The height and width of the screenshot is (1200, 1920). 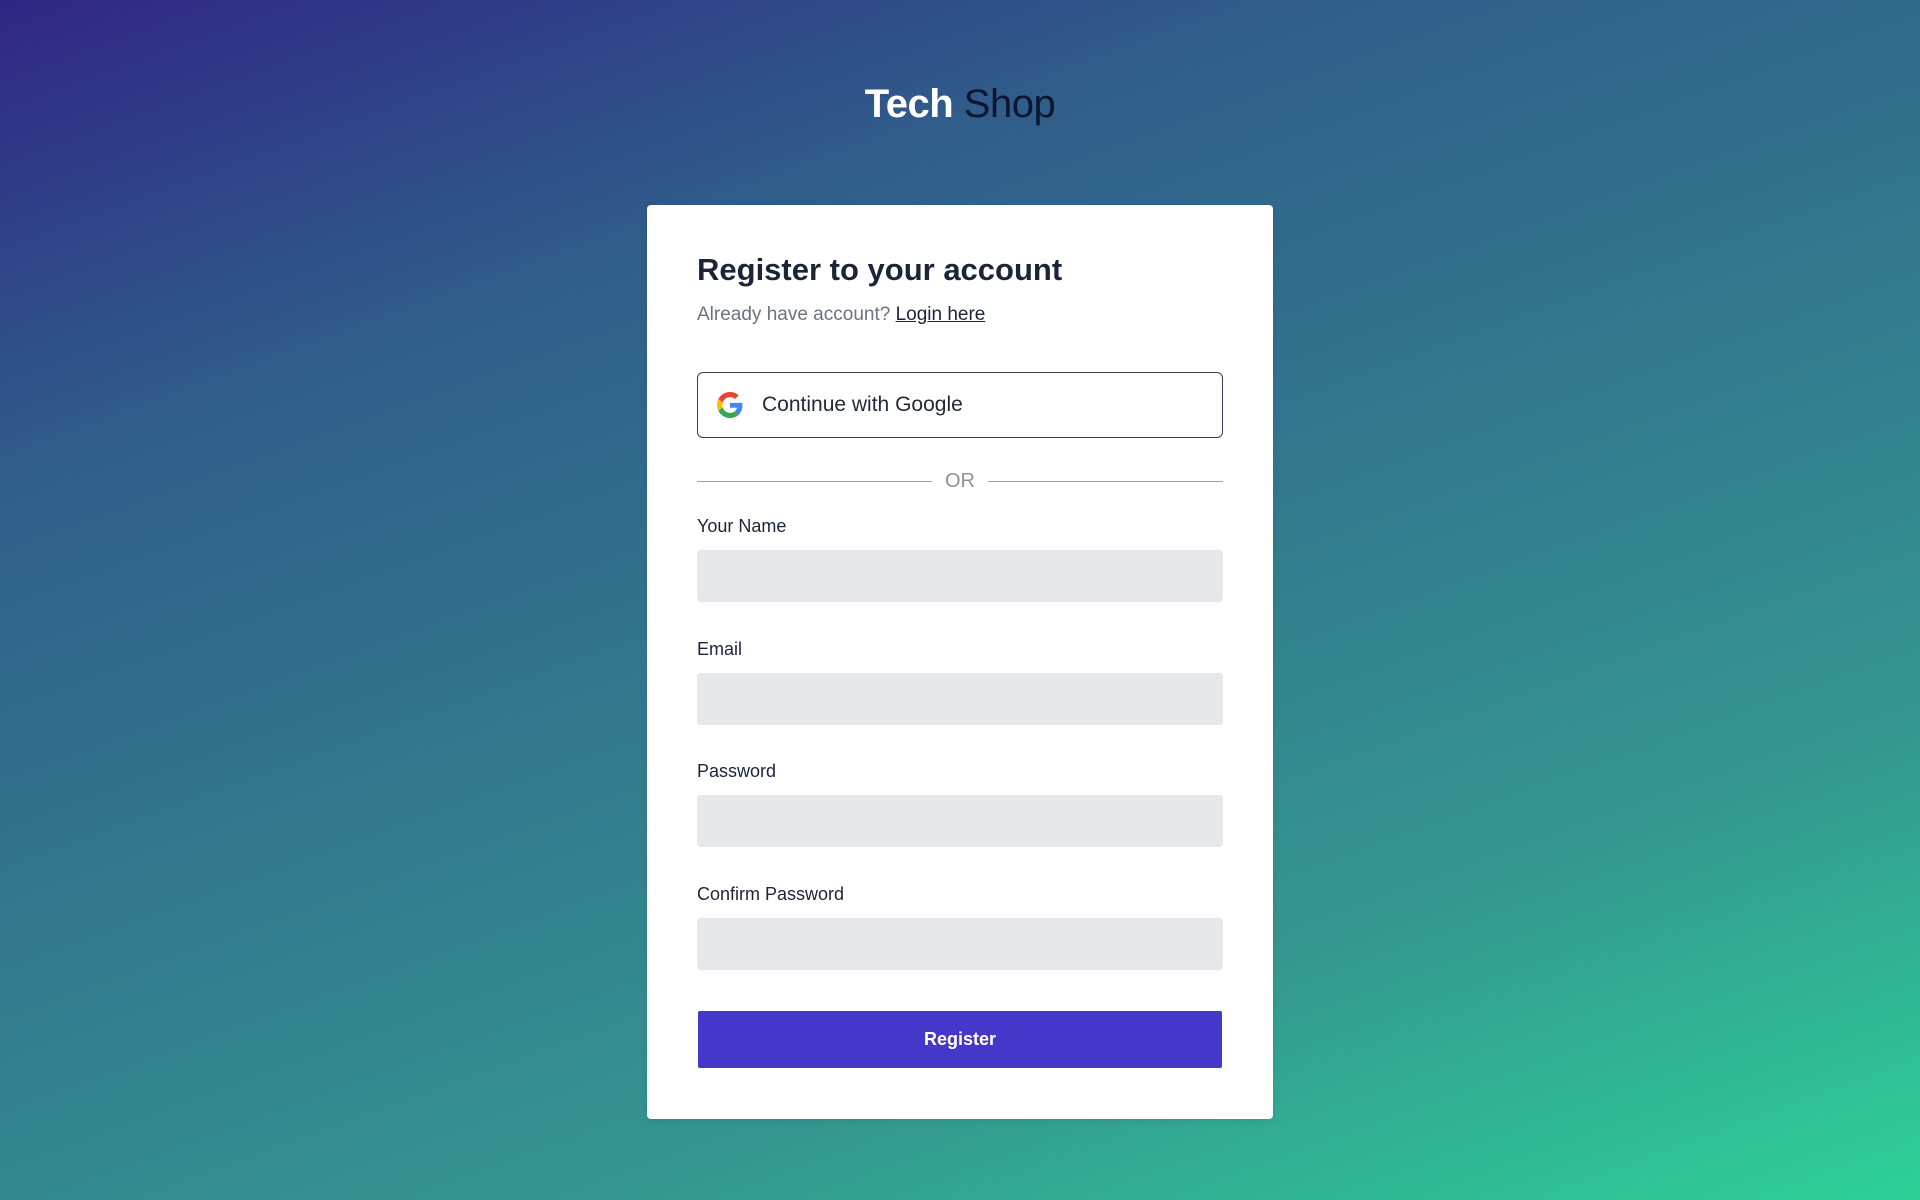 What do you see at coordinates (1009, 104) in the screenshot?
I see `logo-text-light: Shop` at bounding box center [1009, 104].